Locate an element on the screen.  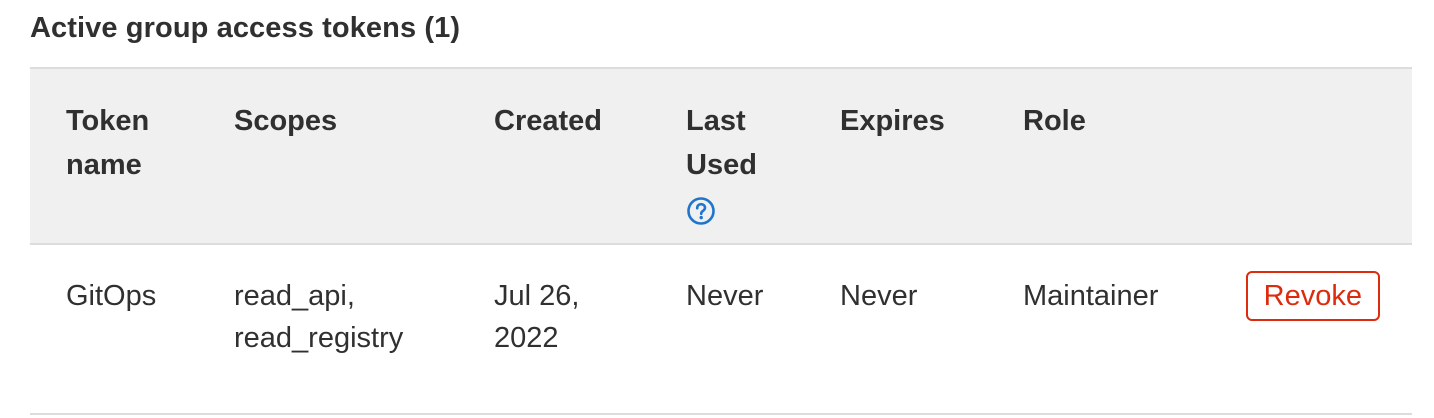
column-header-scopes-label: Scopes is located at coordinates (286, 121).